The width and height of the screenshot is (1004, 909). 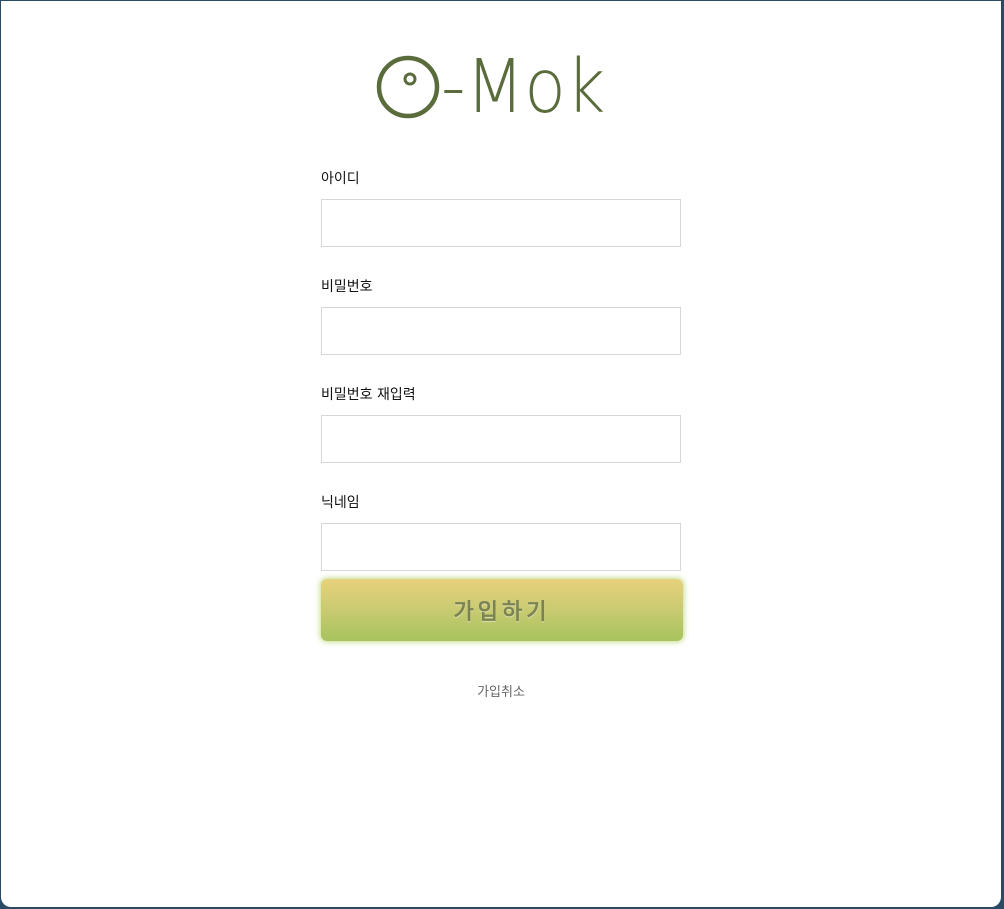 I want to click on id-input, so click(x=501, y=223).